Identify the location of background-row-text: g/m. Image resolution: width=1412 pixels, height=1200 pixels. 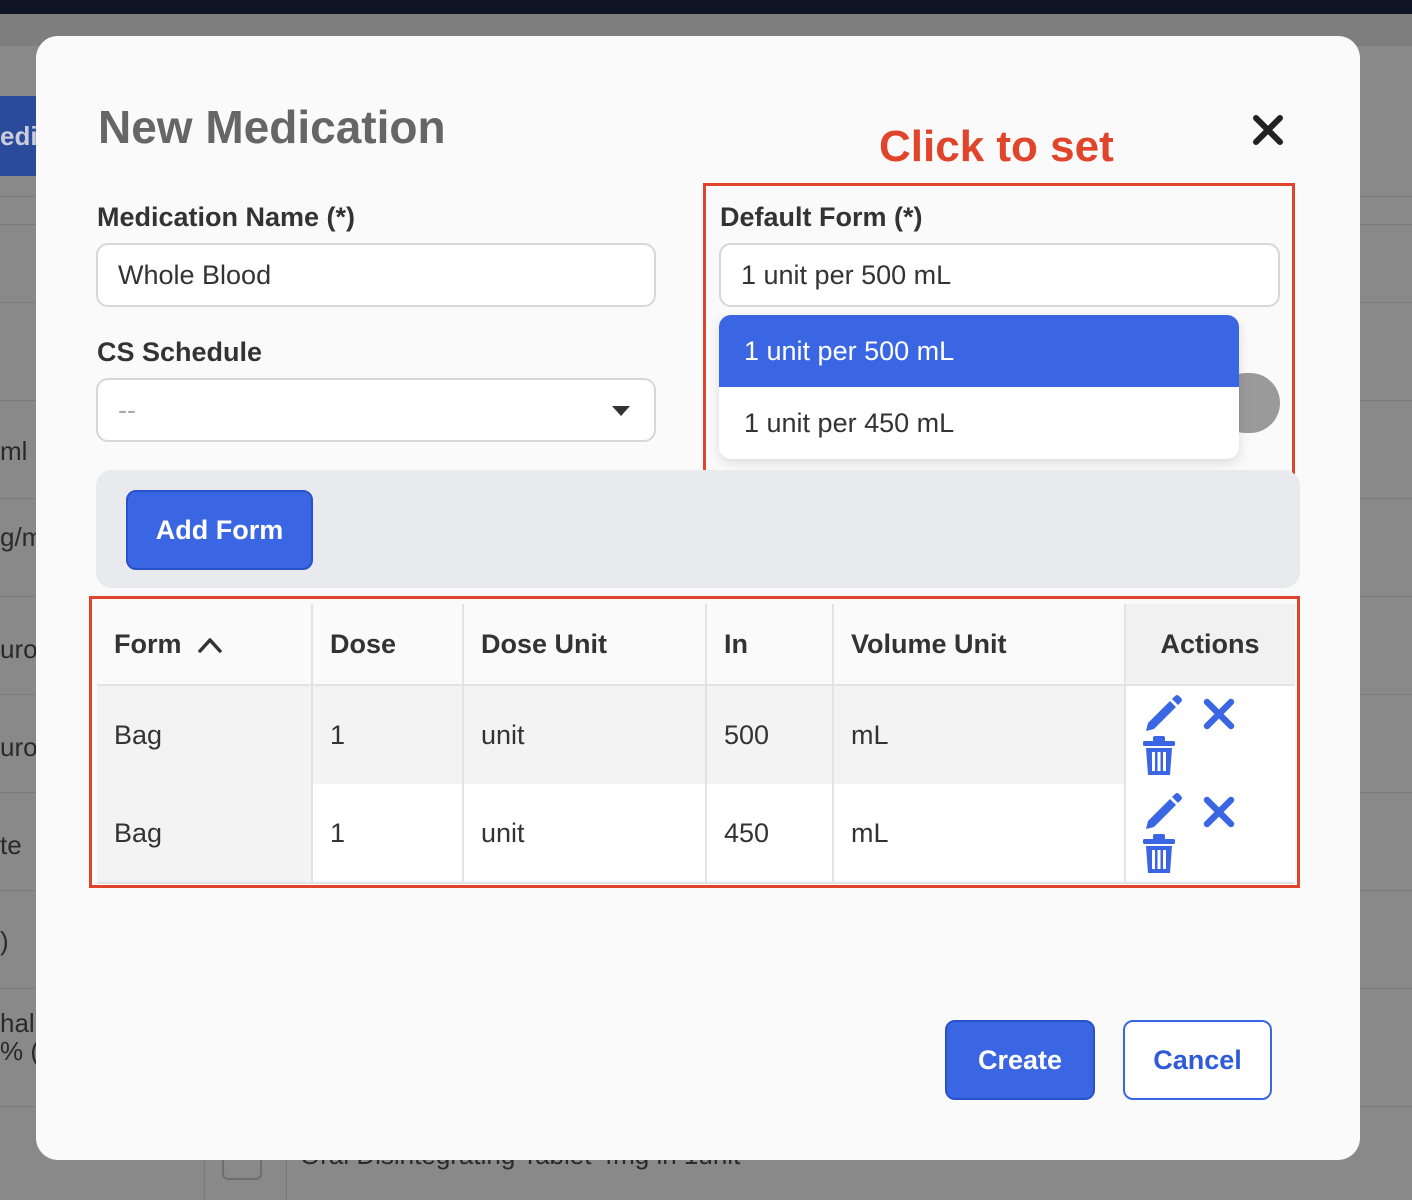
(19, 537).